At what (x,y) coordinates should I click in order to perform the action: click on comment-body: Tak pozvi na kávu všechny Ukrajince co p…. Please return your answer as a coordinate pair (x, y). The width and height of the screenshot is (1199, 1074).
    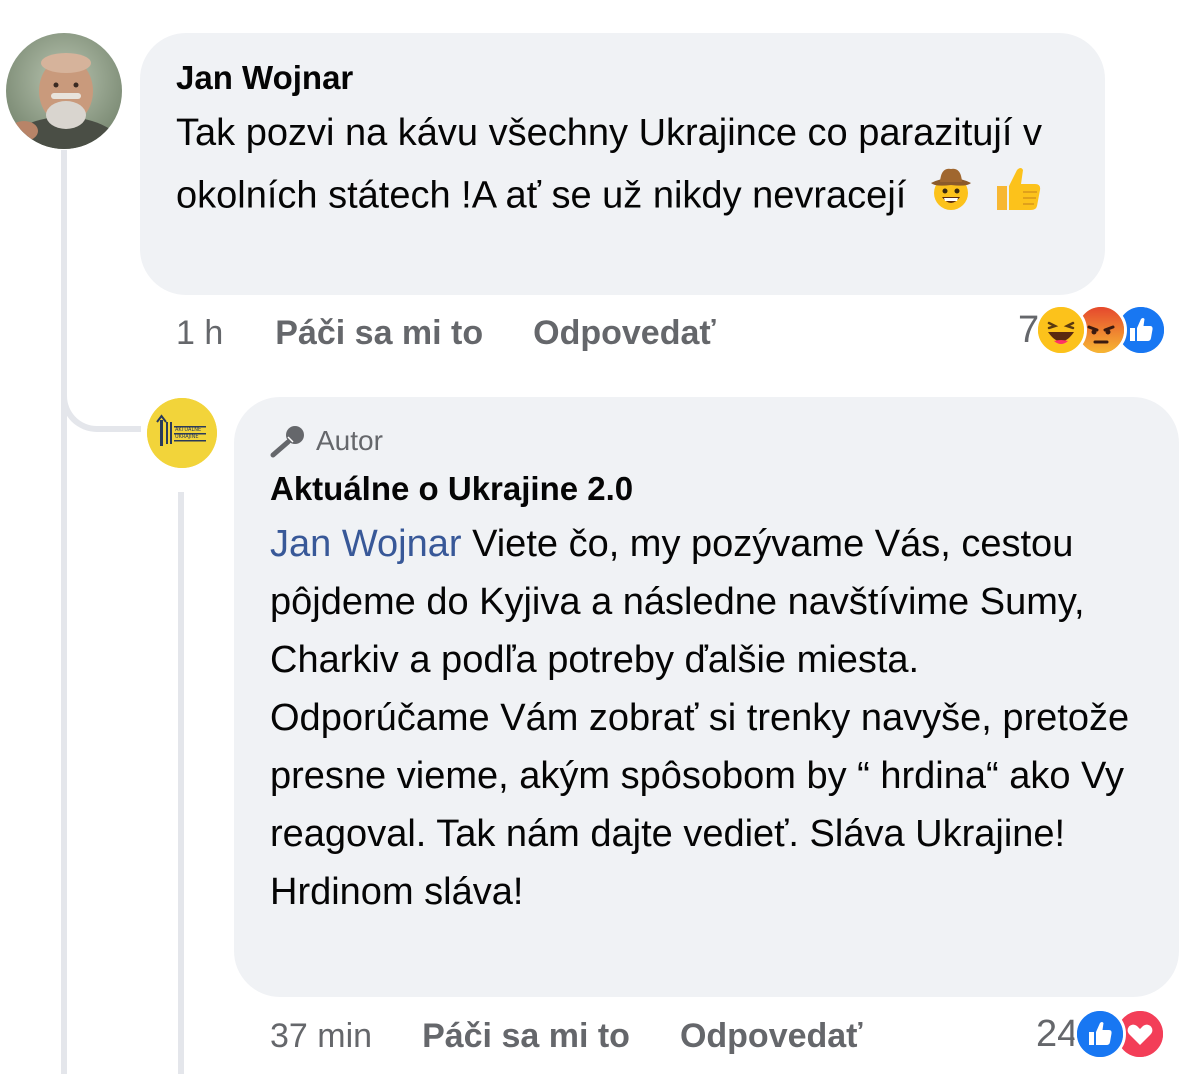
    Looking at the image, I should click on (609, 164).